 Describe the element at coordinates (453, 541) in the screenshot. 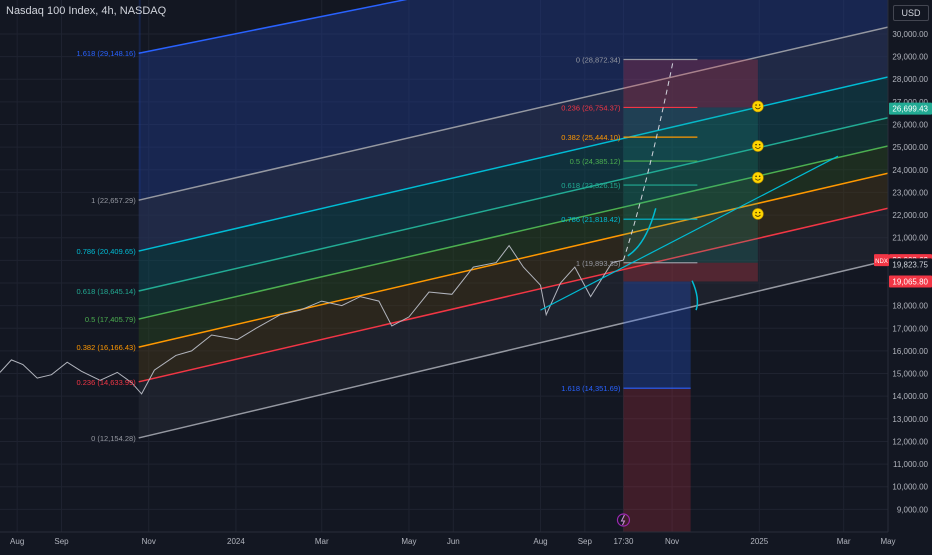

I see `x-tick-label: Jun` at that location.